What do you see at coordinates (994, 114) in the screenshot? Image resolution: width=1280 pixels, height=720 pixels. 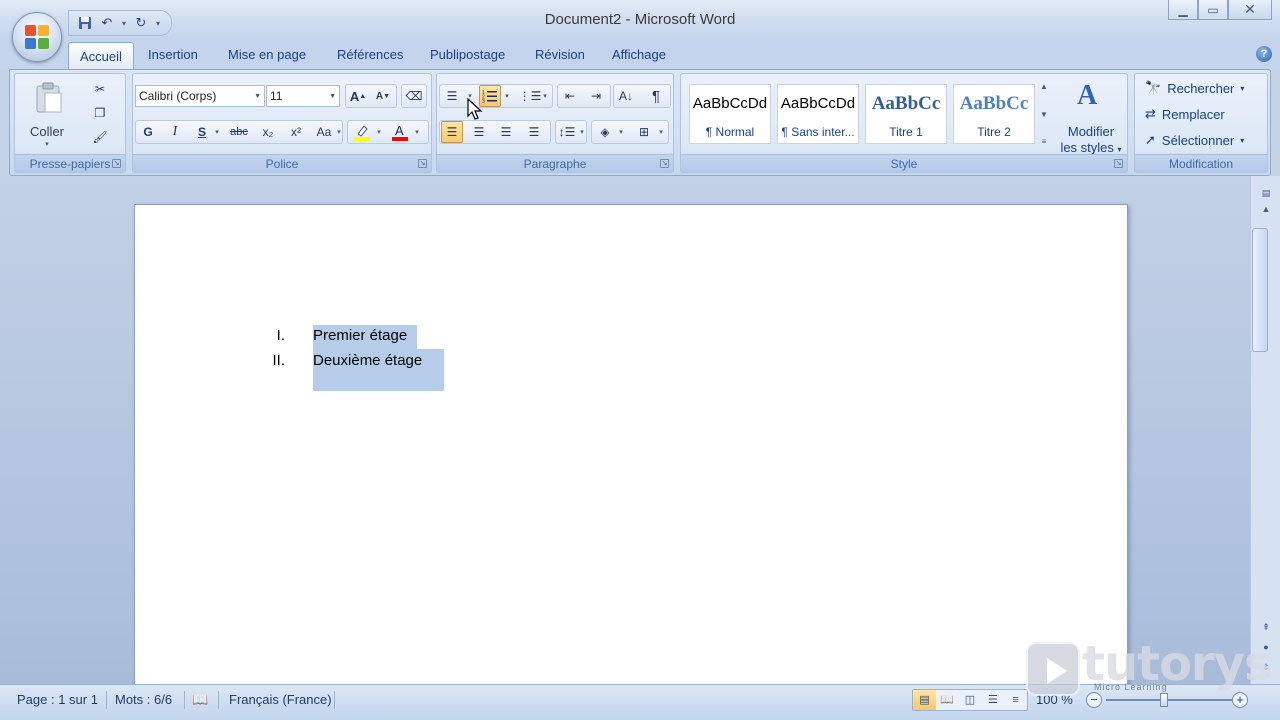 I see `style-heading-2: AaBbCc Titre 2` at bounding box center [994, 114].